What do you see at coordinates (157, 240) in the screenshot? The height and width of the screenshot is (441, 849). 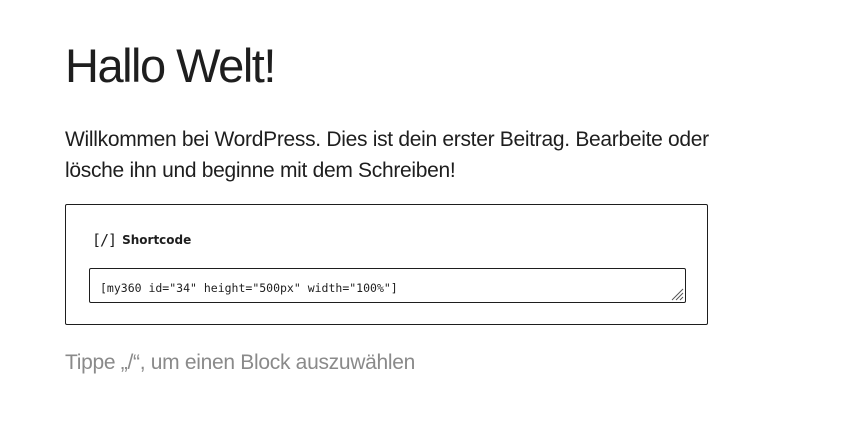 I see `block-name: Shortcode` at bounding box center [157, 240].